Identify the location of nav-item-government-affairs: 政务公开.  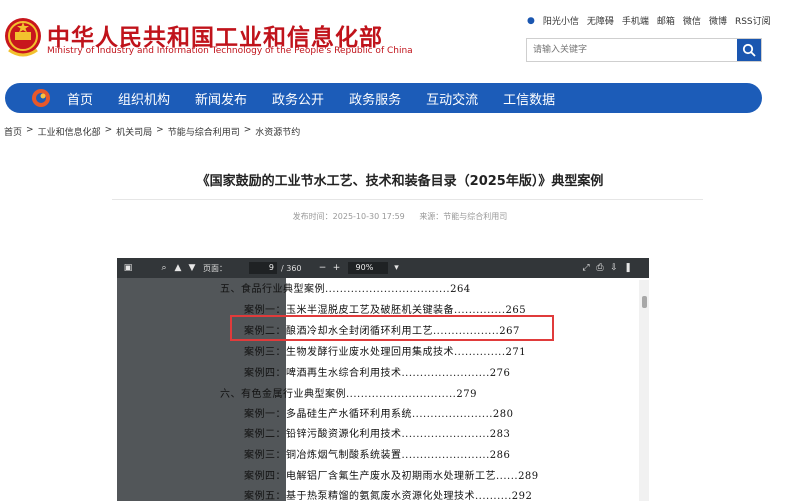
(298, 98).